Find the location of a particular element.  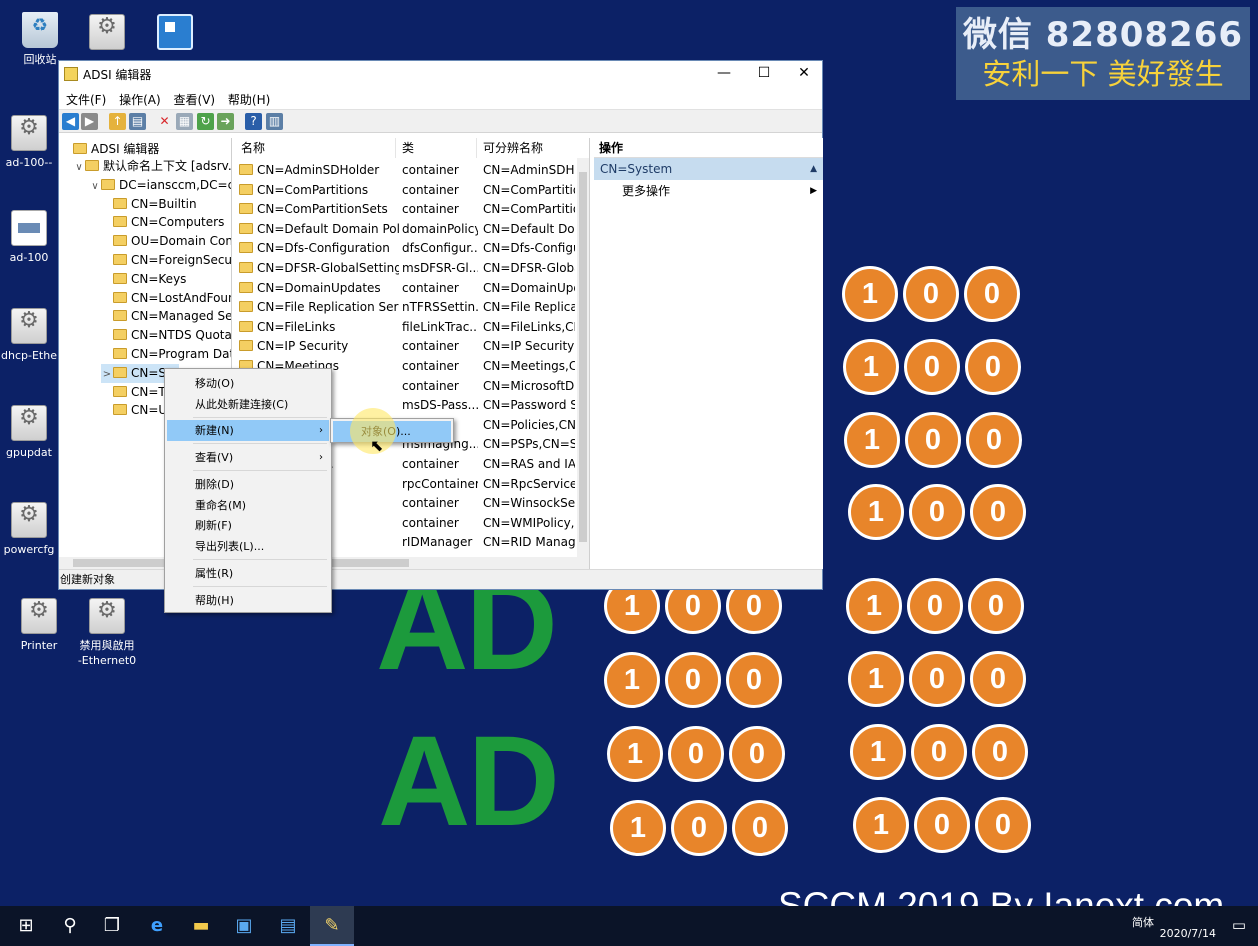

file-explorer-icon: ▬ is located at coordinates (201, 926).